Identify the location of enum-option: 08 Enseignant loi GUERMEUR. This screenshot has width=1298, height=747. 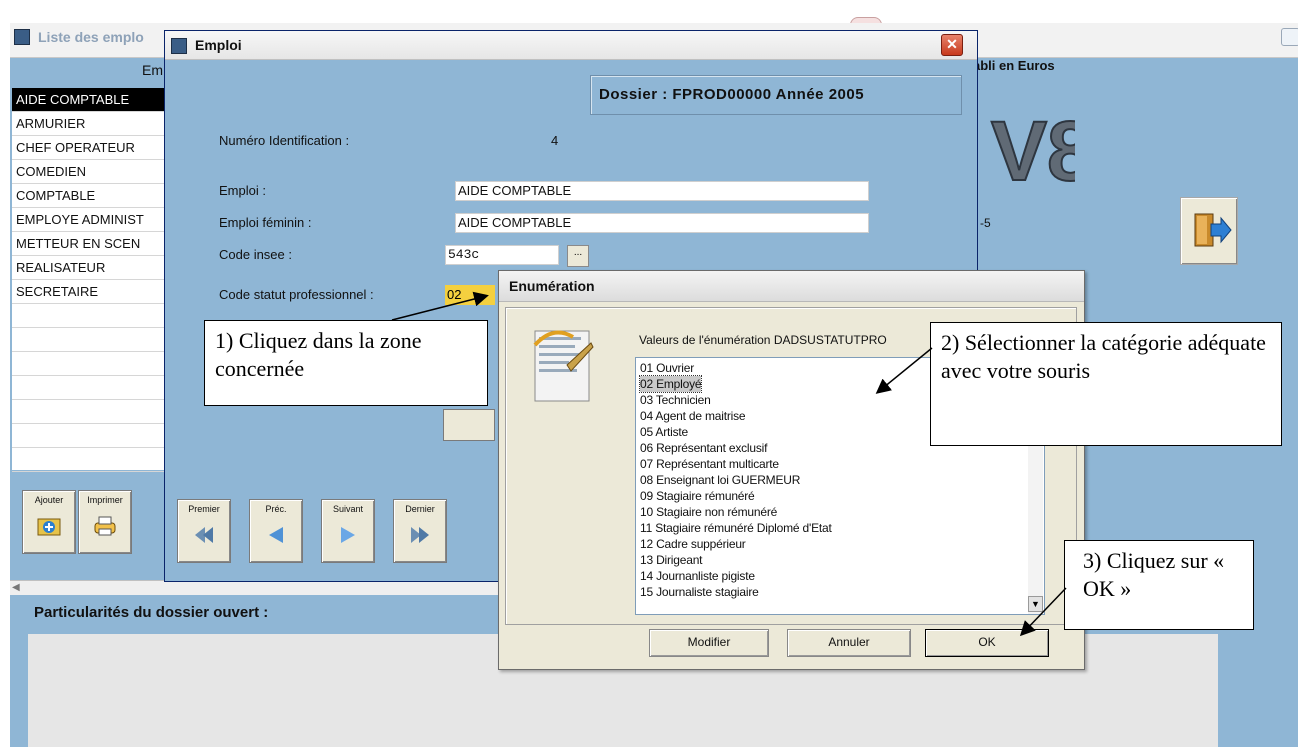
(720, 480).